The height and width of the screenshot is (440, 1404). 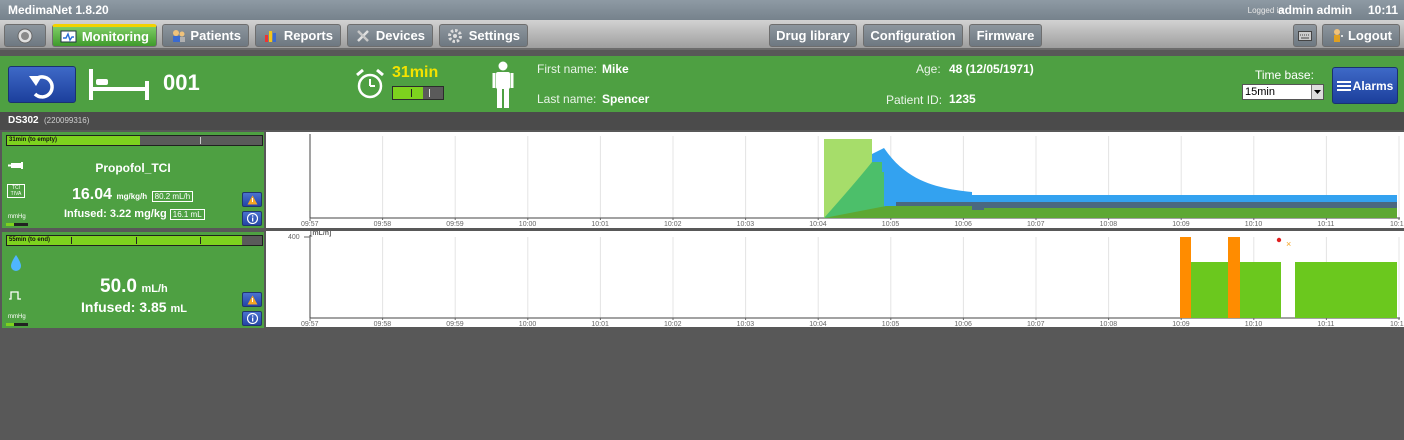 I want to click on y-unit-label: [mL/h], so click(x=320, y=234).